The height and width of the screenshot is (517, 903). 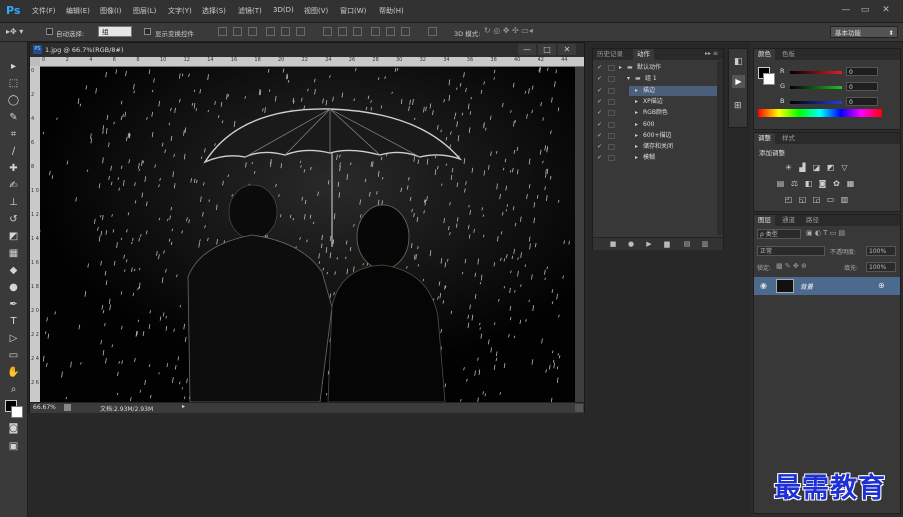 I want to click on zoom-tool-icon: ⌕, so click(x=13, y=389).